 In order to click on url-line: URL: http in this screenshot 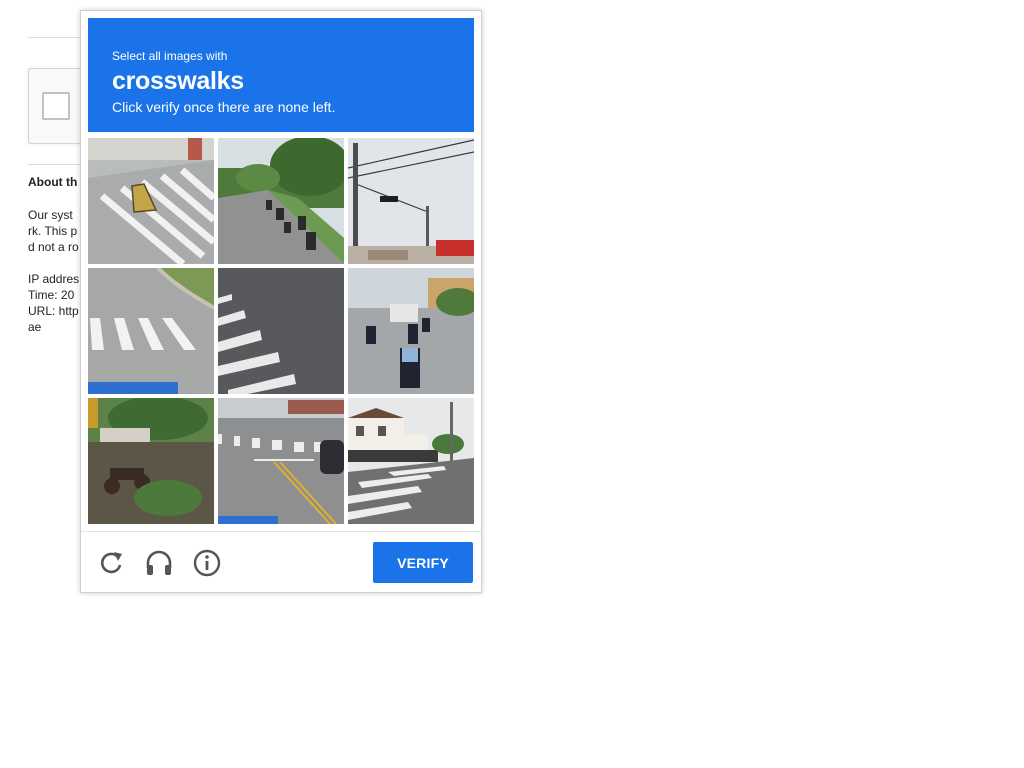, I will do `click(53, 311)`.